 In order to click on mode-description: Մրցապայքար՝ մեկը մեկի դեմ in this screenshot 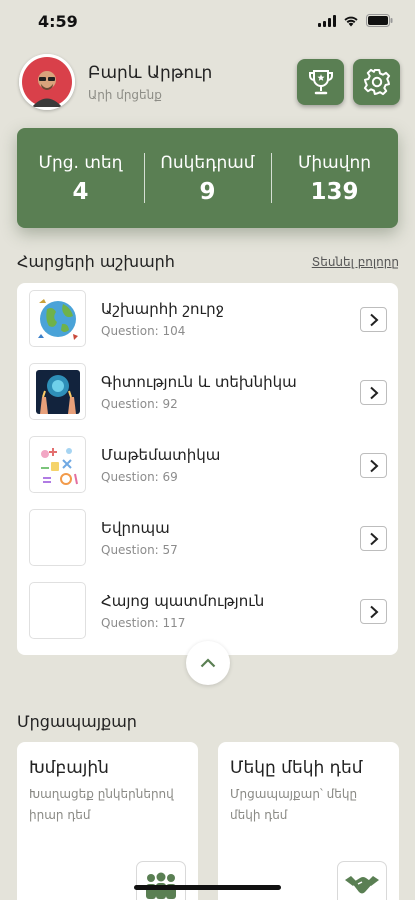, I will do `click(294, 804)`.